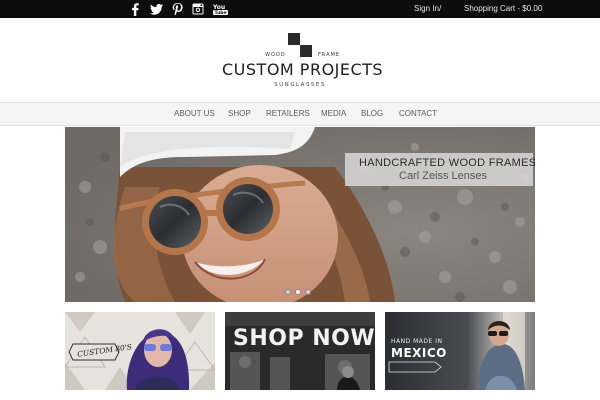 The image size is (600, 400). What do you see at coordinates (417, 341) in the screenshot?
I see `tile-made-in-mexico-line1: HAND MADE IN` at bounding box center [417, 341].